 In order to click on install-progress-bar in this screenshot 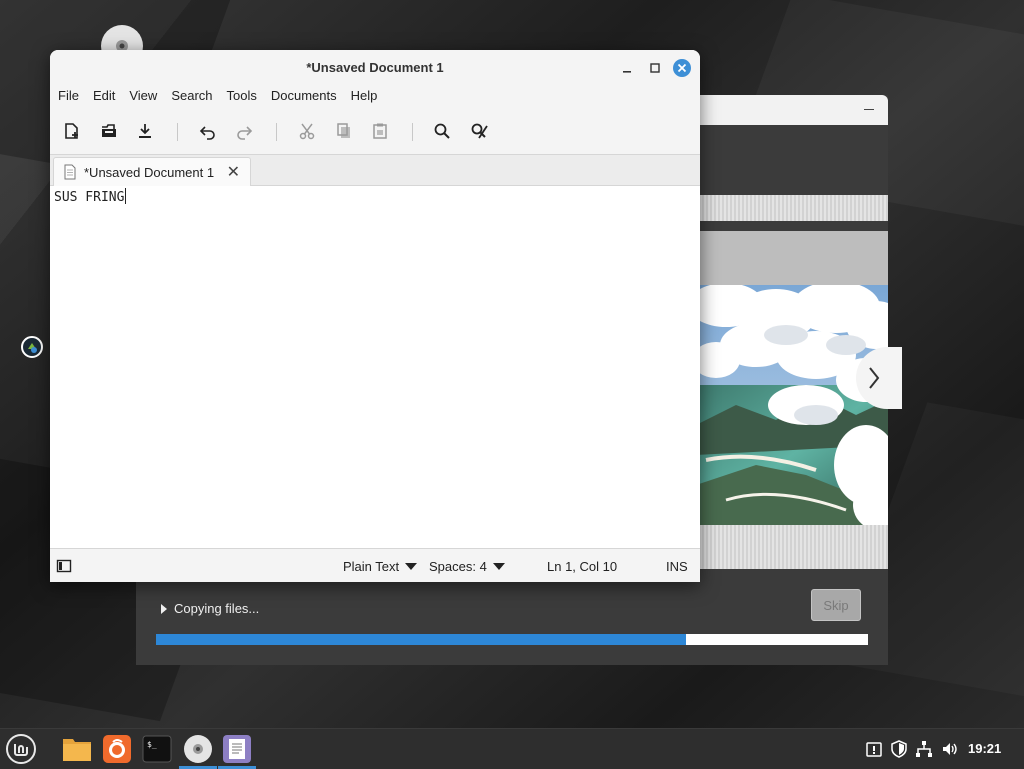, I will do `click(512, 639)`.